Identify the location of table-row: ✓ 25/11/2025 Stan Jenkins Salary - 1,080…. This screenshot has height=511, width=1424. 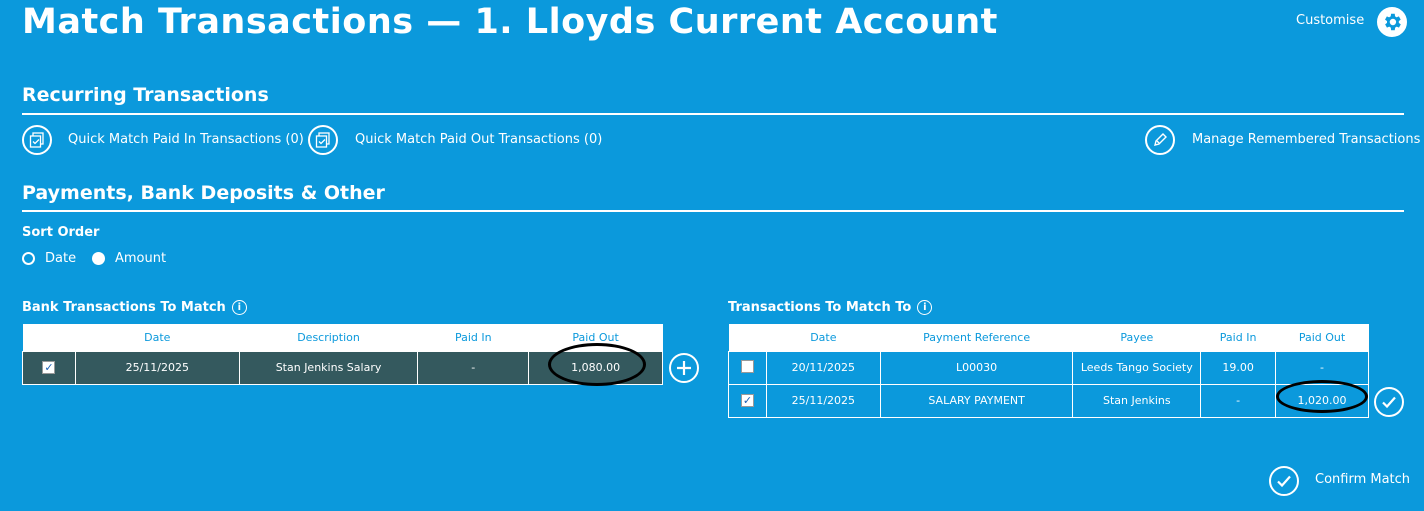
(342, 367).